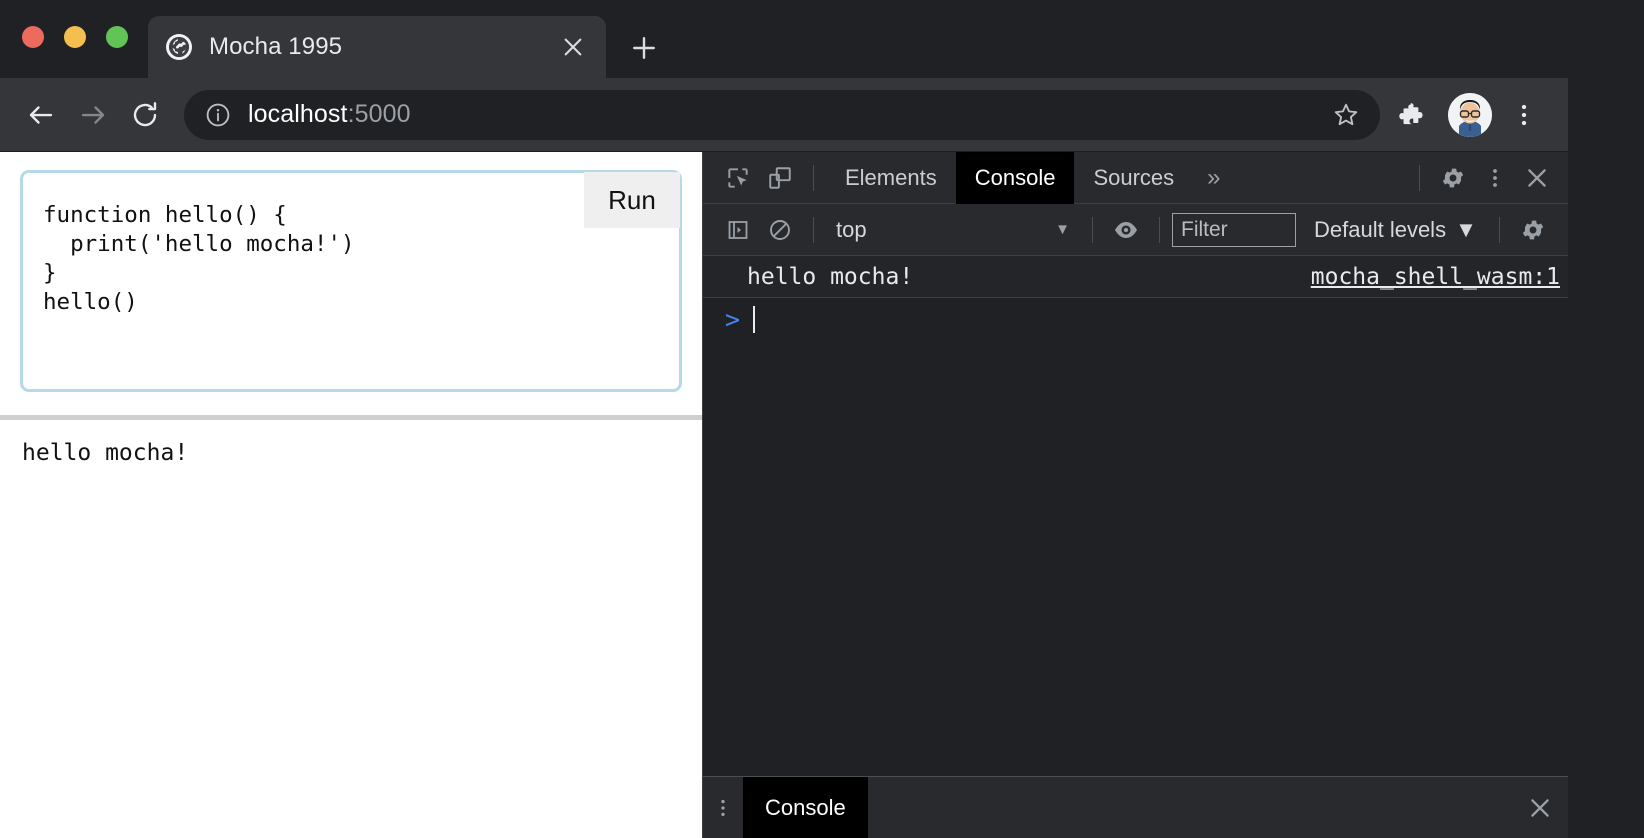 The width and height of the screenshot is (1644, 838). Describe the element at coordinates (379, 114) in the screenshot. I see `url-port: :5000` at that location.